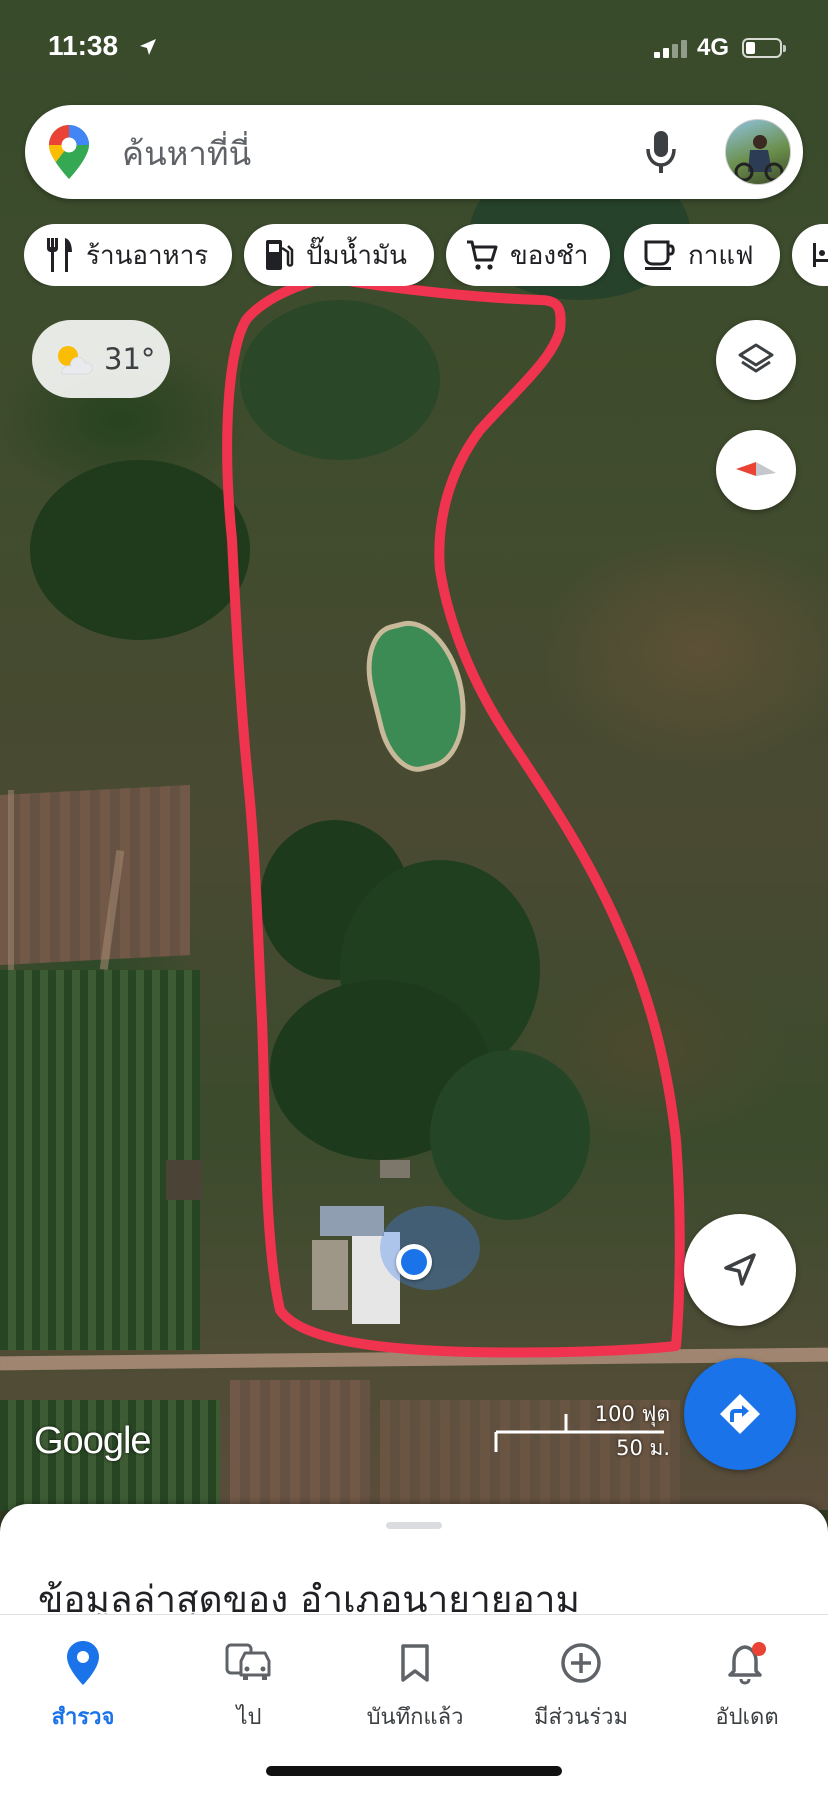 Image resolution: width=828 pixels, height=1793 pixels. Describe the element at coordinates (59, 255) in the screenshot. I see `restaurant-icon` at that location.